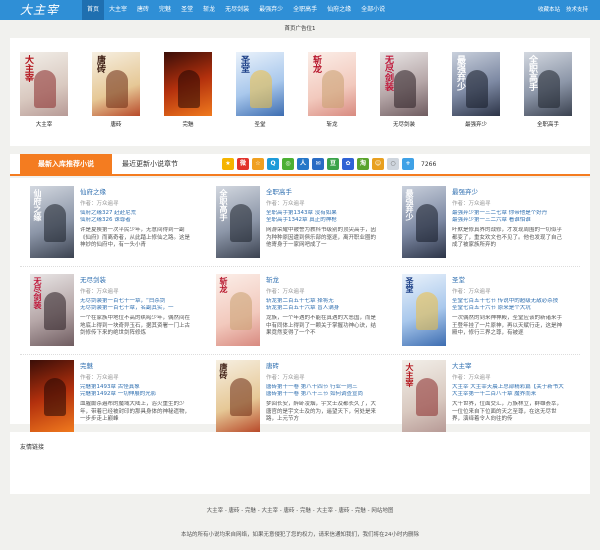 This screenshot has width=600, height=550. I want to click on book-title-link: 完魅, so click(136, 365).